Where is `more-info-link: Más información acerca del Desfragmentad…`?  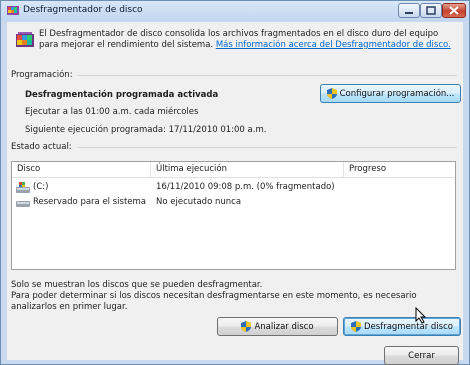
more-info-link: Más información acerca del Desfragmentad… is located at coordinates (333, 45).